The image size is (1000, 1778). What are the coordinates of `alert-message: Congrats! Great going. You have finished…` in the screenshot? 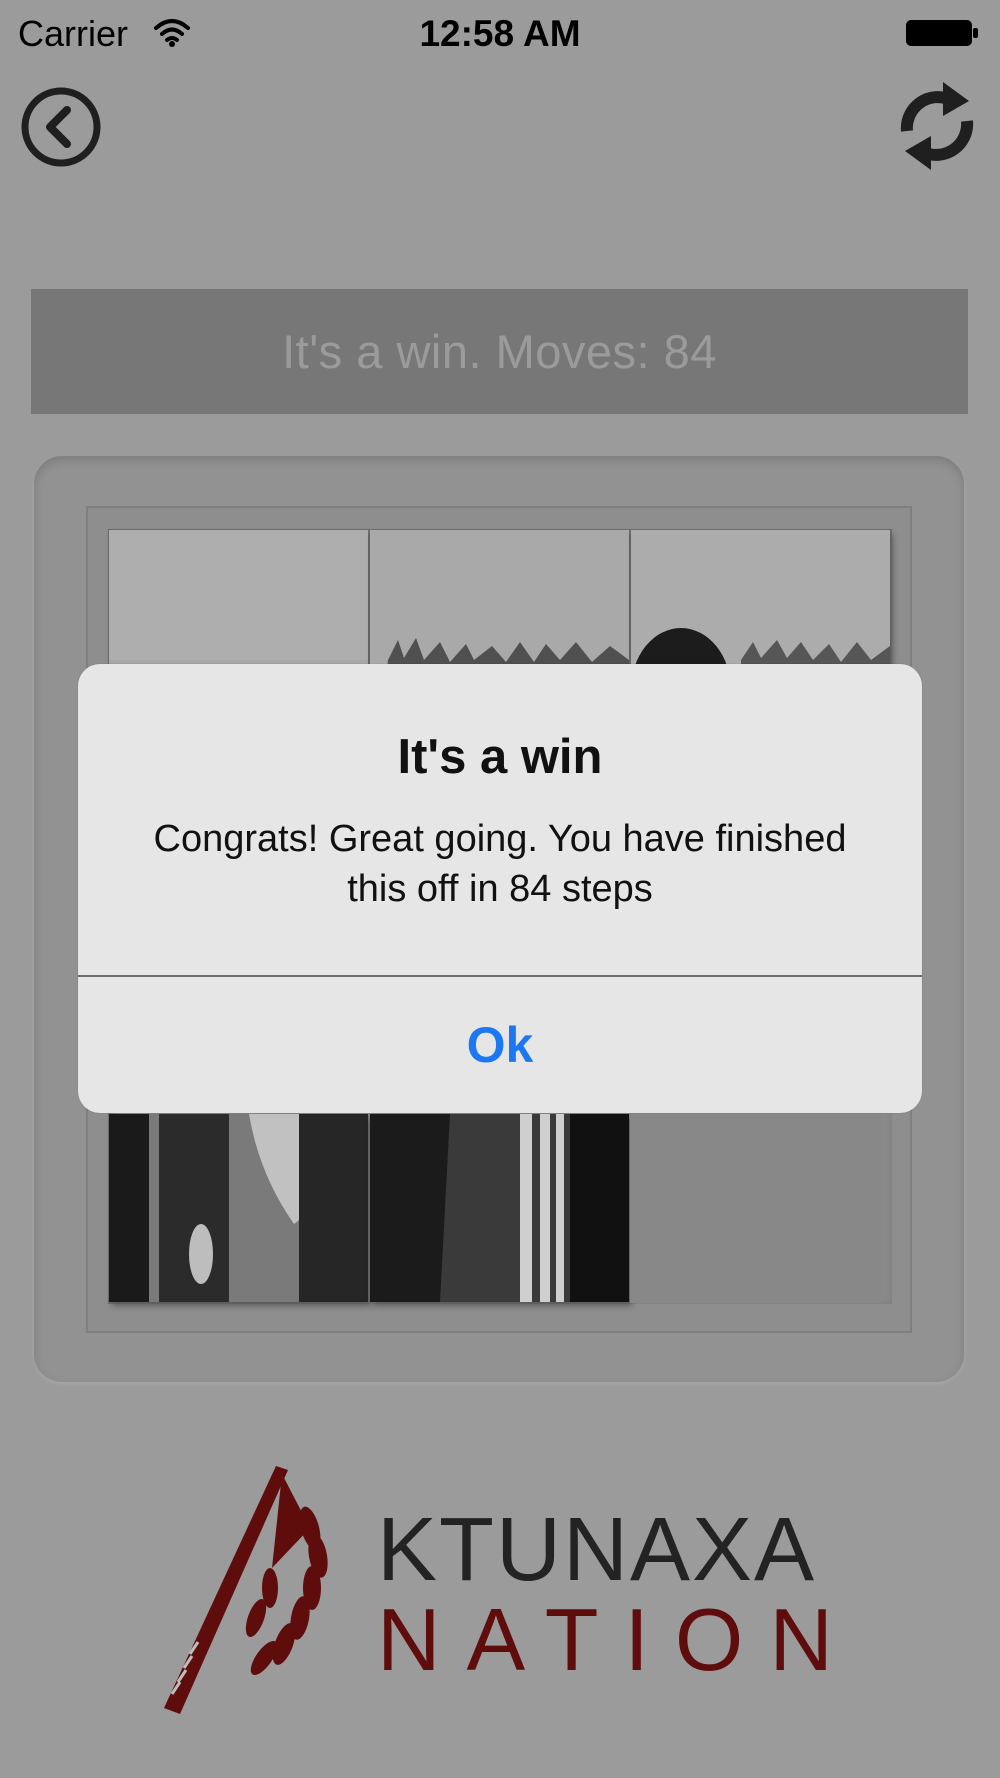 It's located at (500, 864).